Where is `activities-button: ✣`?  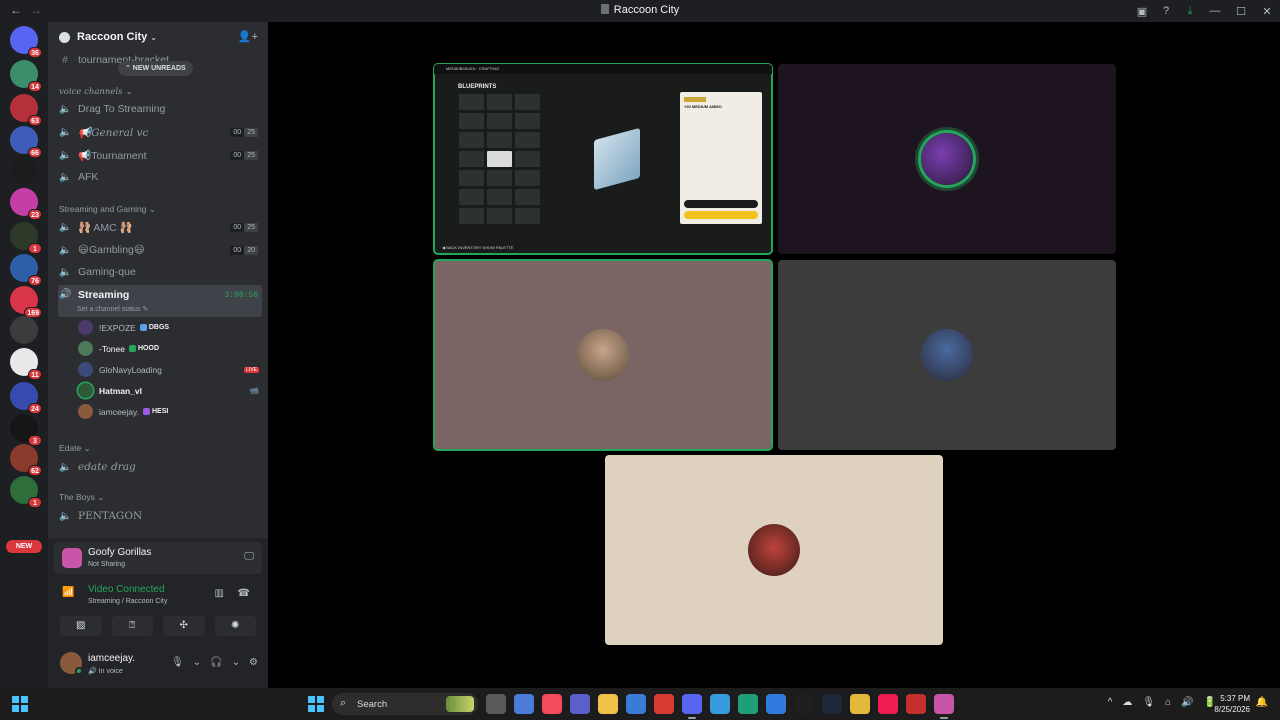
activities-button: ✣ is located at coordinates (184, 626).